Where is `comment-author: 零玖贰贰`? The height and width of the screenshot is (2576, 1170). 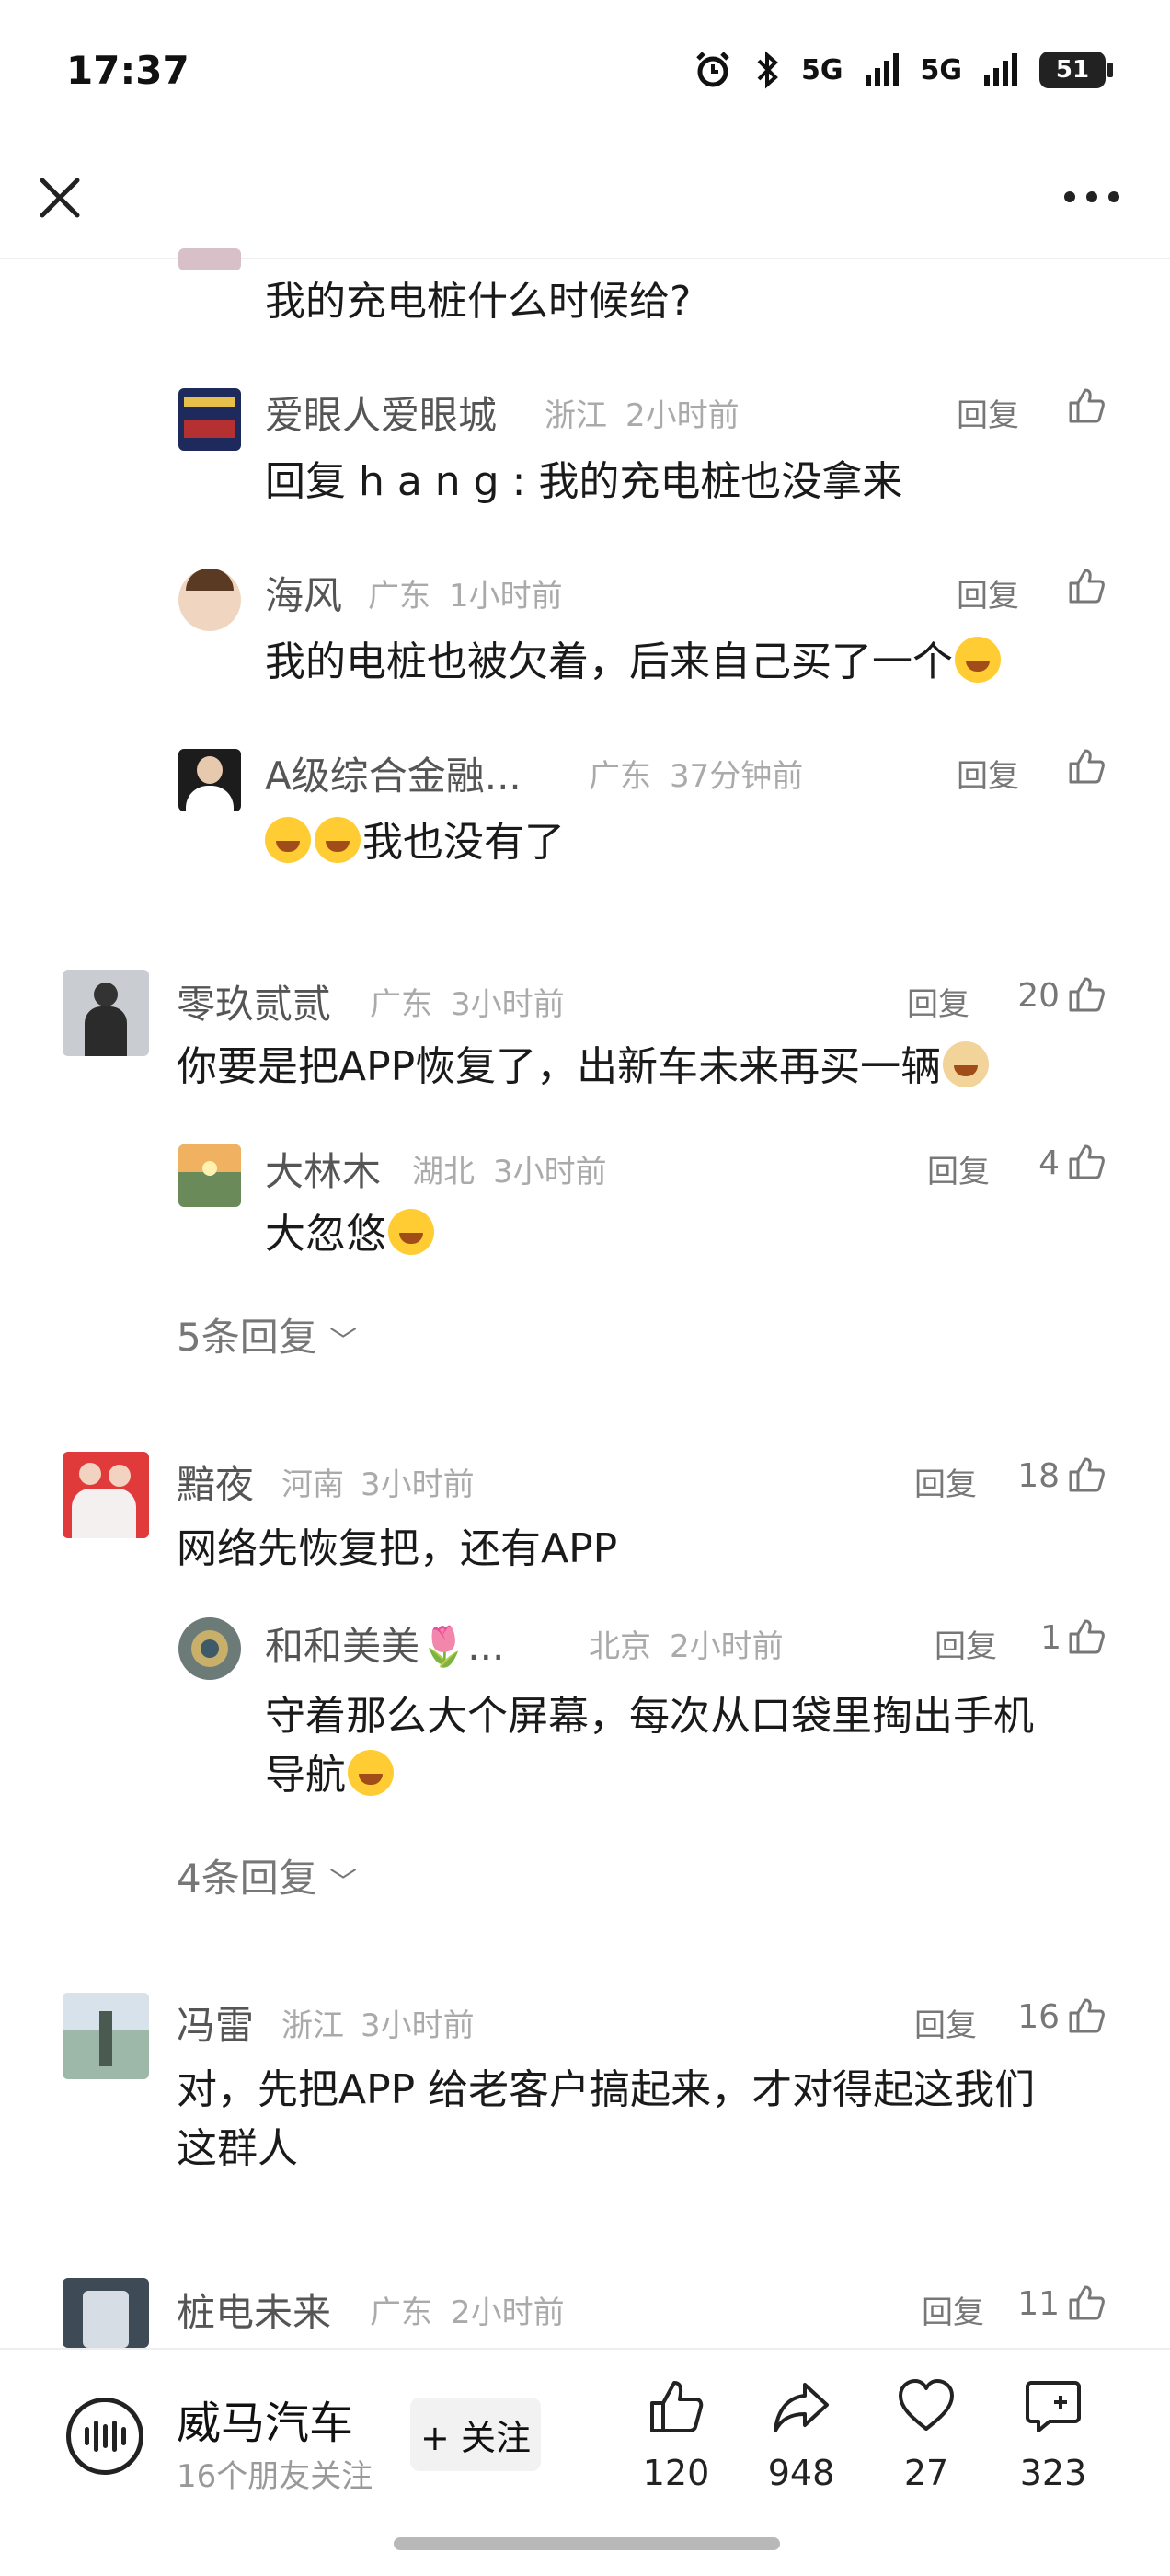
comment-author: 零玖贰贰 is located at coordinates (254, 1001).